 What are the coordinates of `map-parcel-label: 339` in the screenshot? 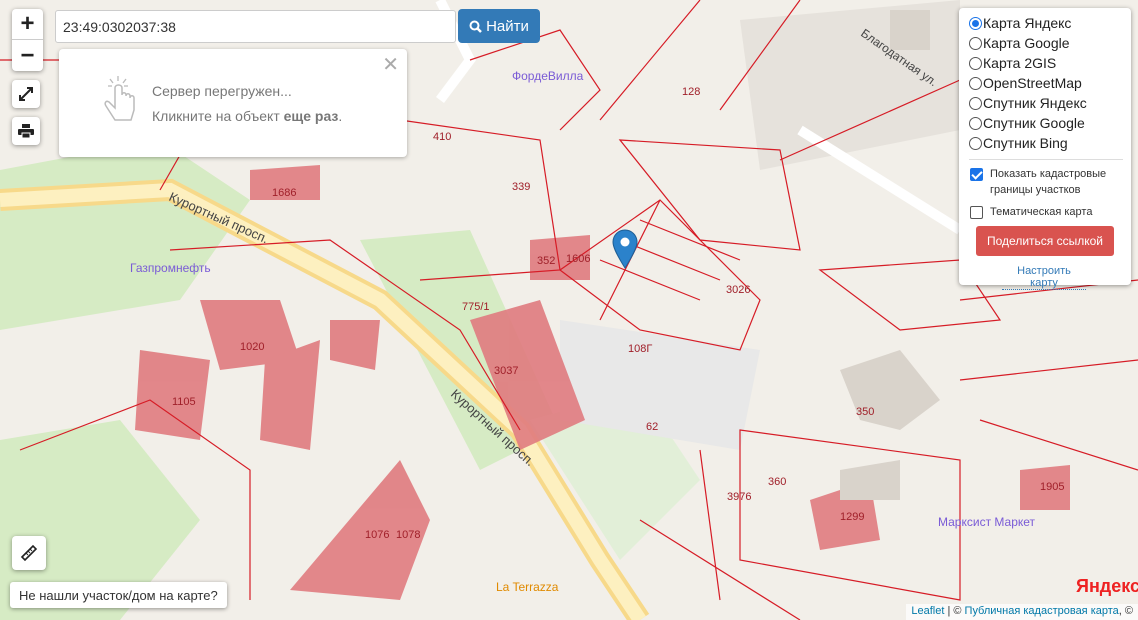 It's located at (521, 187).